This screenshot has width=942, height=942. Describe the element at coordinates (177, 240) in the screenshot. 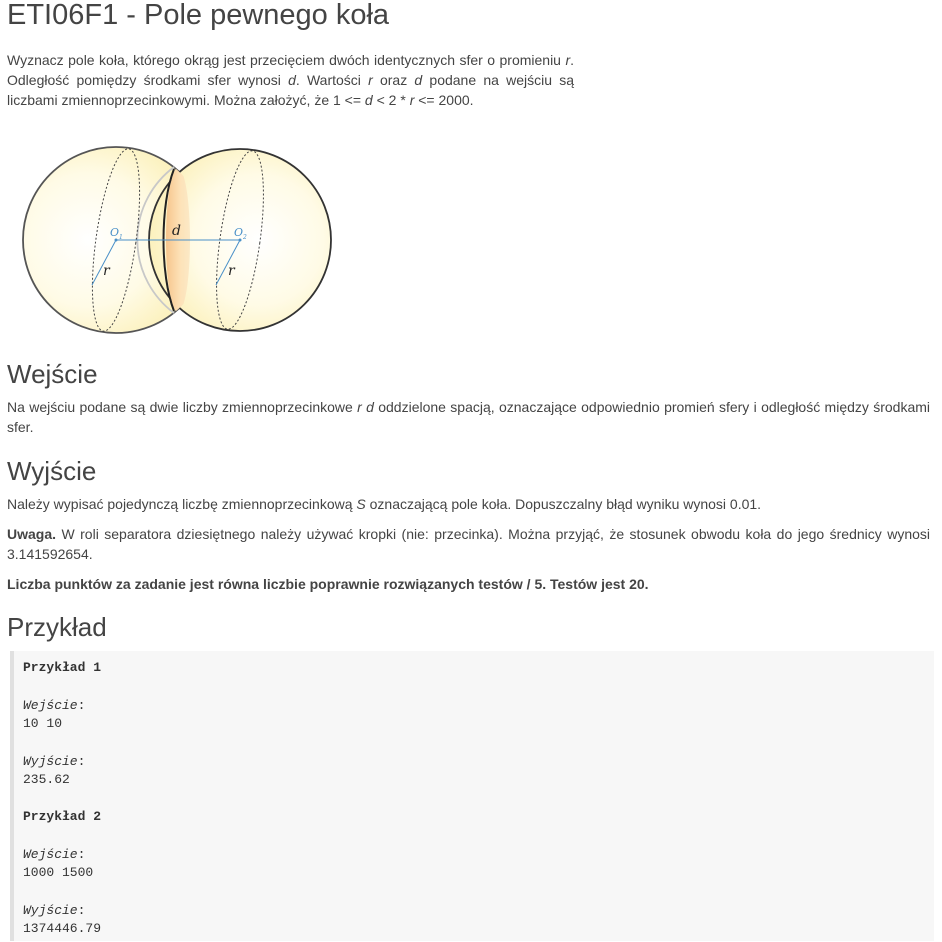

I see `spheres-figure: O1 O2 d r r` at that location.